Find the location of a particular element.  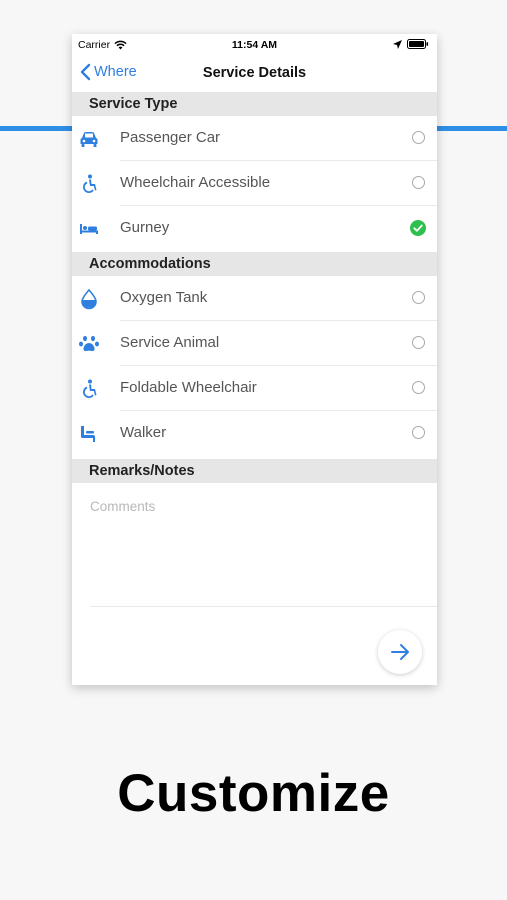

comments-field: Comments is located at coordinates (122, 506).